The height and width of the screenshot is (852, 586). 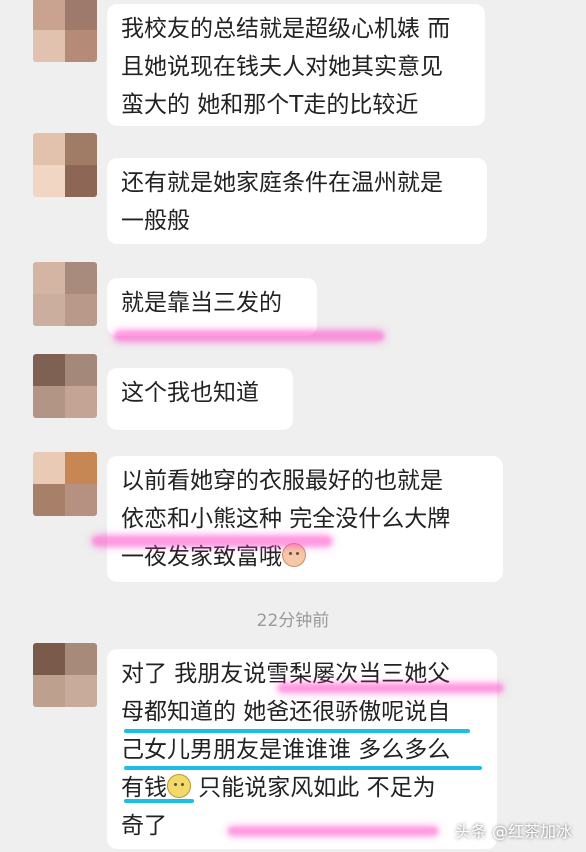 What do you see at coordinates (294, 555) in the screenshot?
I see `smile-face-emoji-icon` at bounding box center [294, 555].